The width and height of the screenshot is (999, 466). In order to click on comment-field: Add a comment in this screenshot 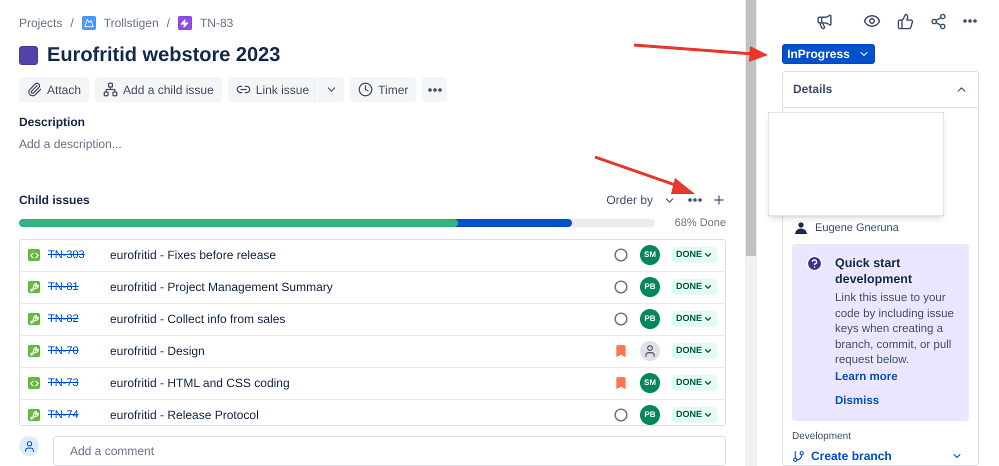, I will do `click(389, 451)`.